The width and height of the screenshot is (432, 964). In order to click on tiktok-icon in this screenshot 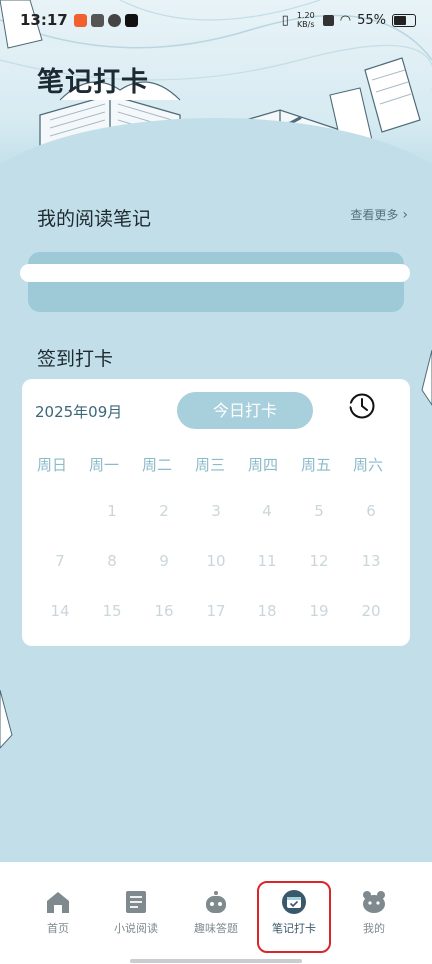, I will do `click(131, 20)`.